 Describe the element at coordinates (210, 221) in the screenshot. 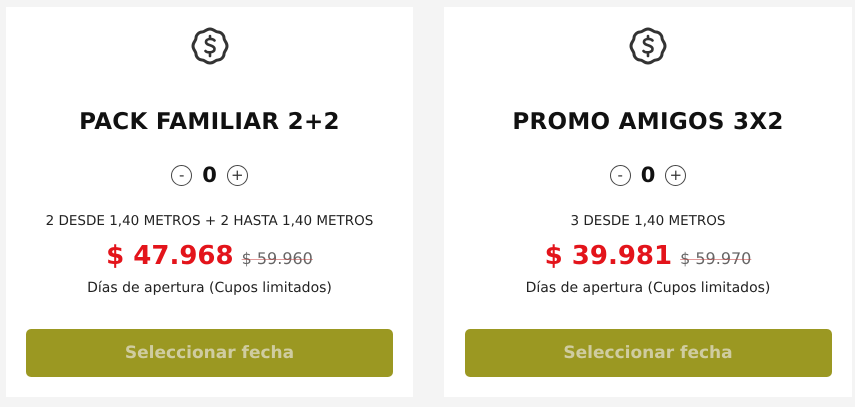

I see `product-description: 2 DESDE 1,40 METROS + 2 HASTA 1,40 METROS` at that location.